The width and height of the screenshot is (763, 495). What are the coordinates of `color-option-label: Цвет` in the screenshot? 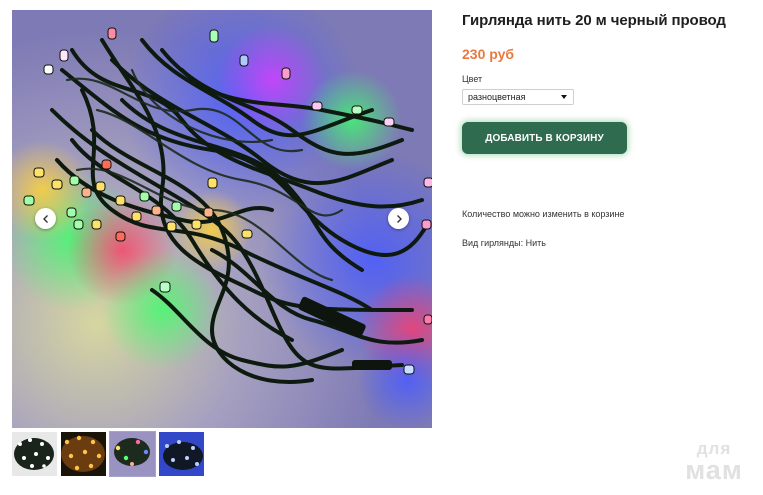 It's located at (472, 79).